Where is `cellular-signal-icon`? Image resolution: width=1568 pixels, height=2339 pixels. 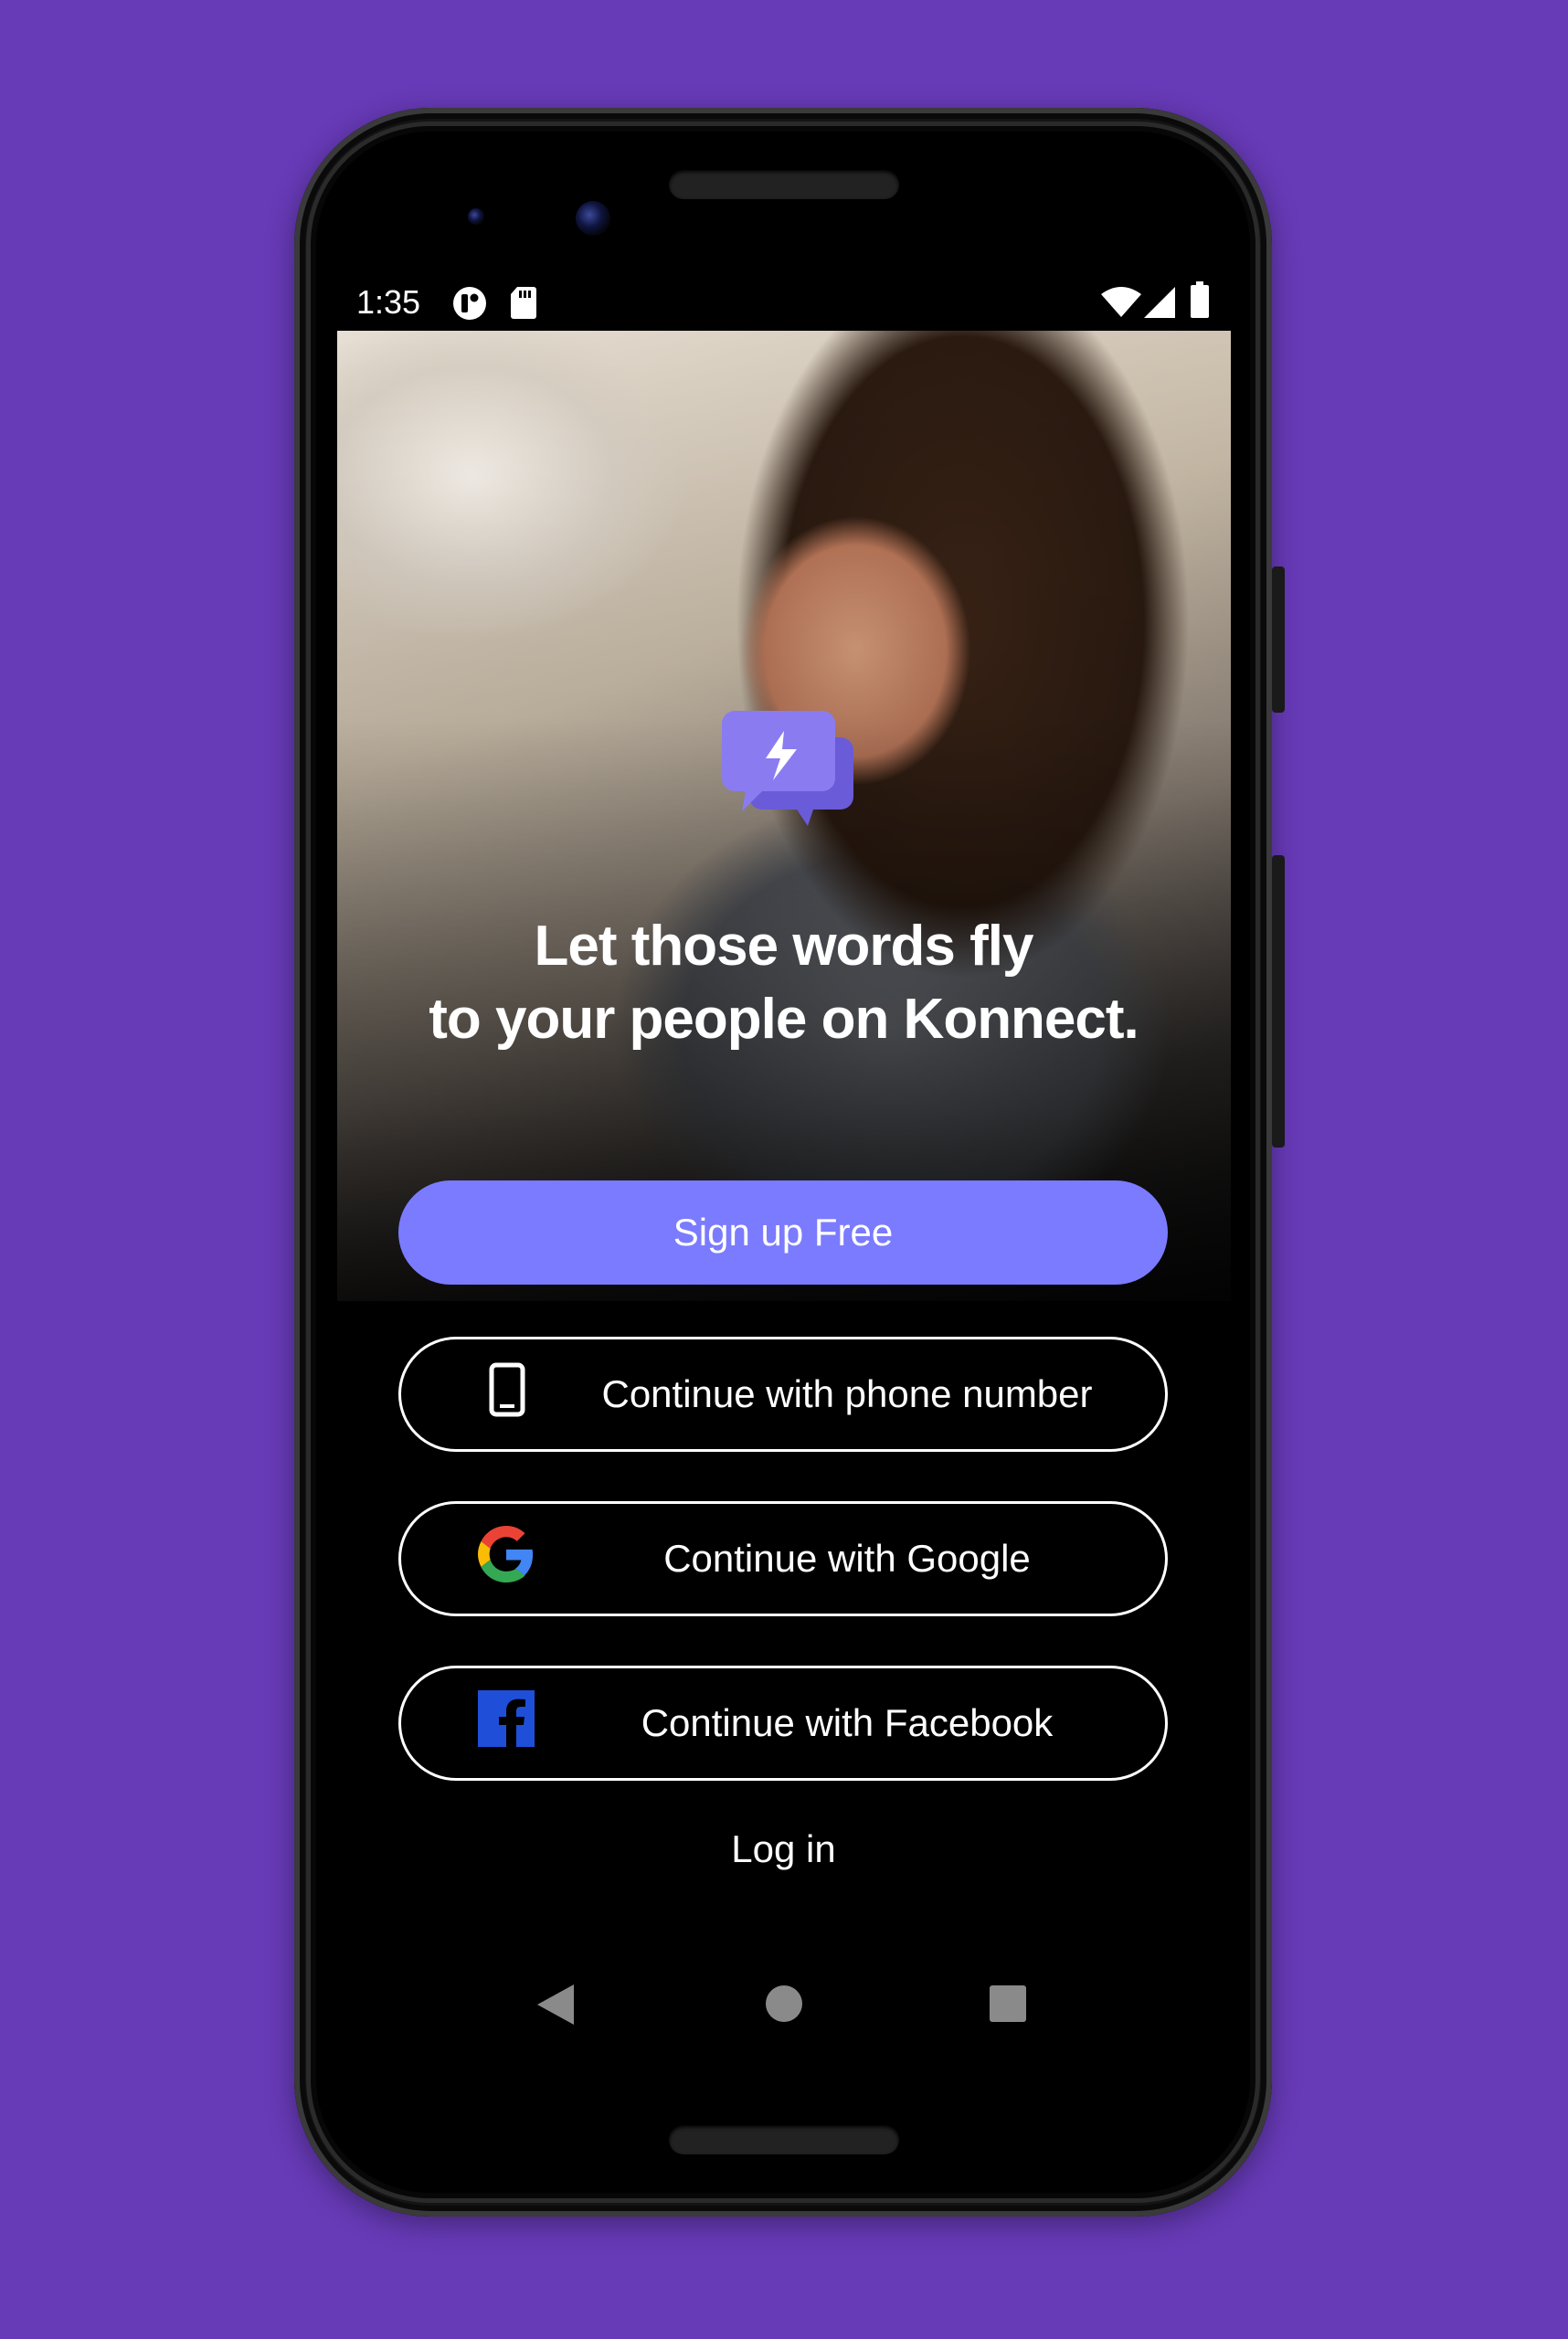 cellular-signal-icon is located at coordinates (1159, 305).